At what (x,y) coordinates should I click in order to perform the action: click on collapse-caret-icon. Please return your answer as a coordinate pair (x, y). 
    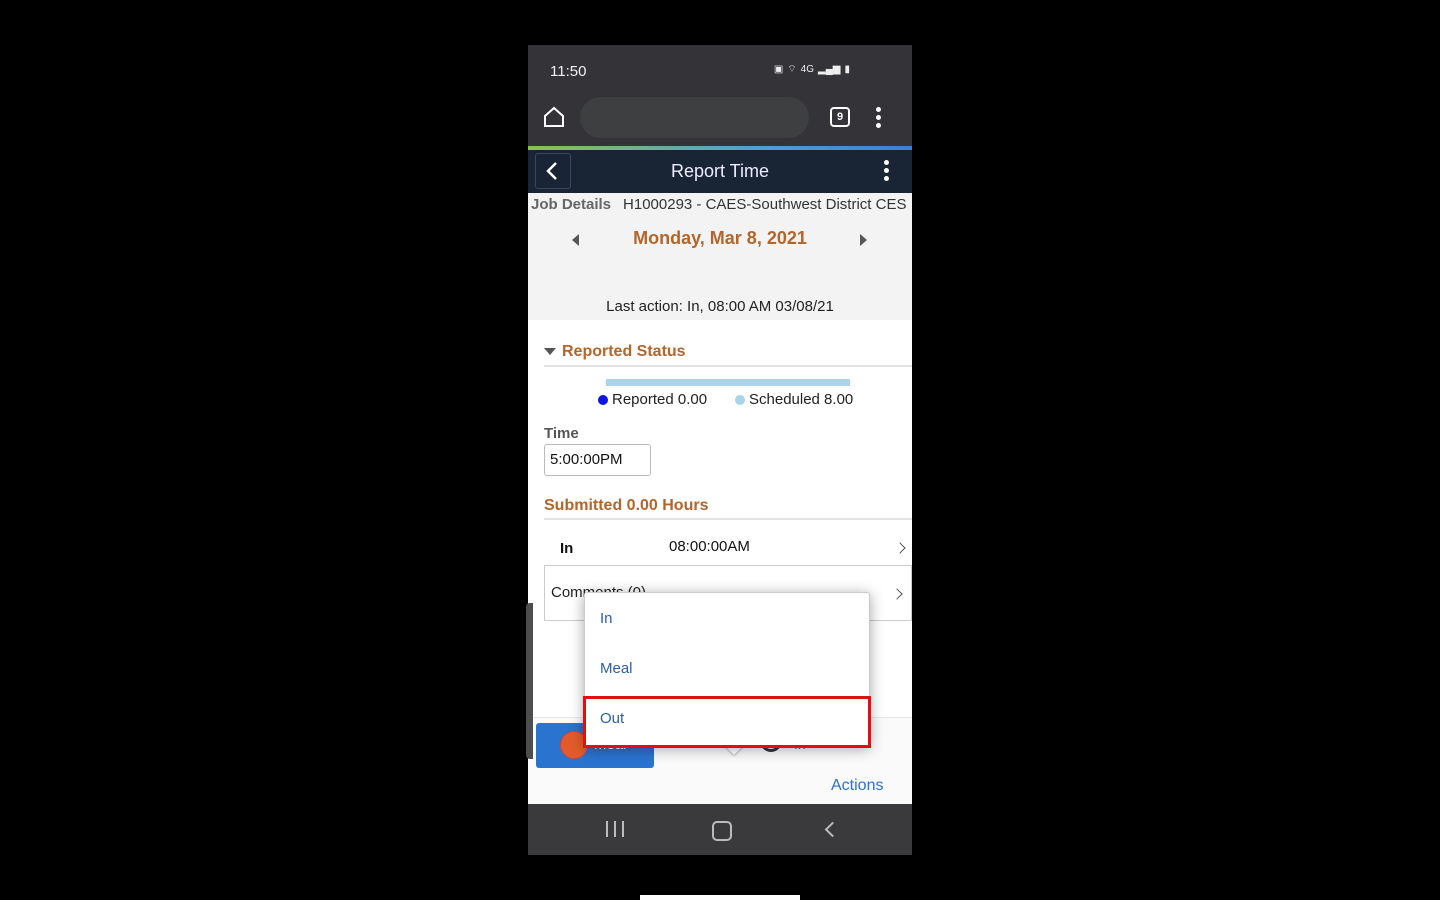
    Looking at the image, I should click on (550, 352).